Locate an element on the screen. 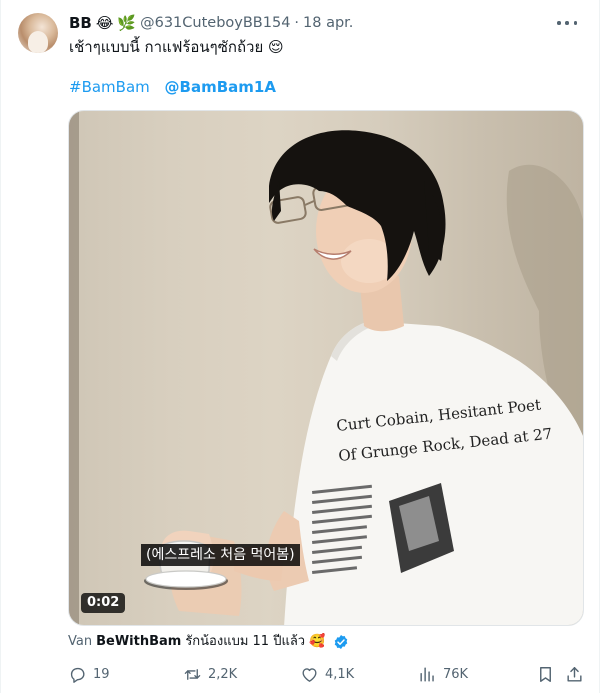 This screenshot has height=693, width=600. bookmark-button is located at coordinates (545, 674).